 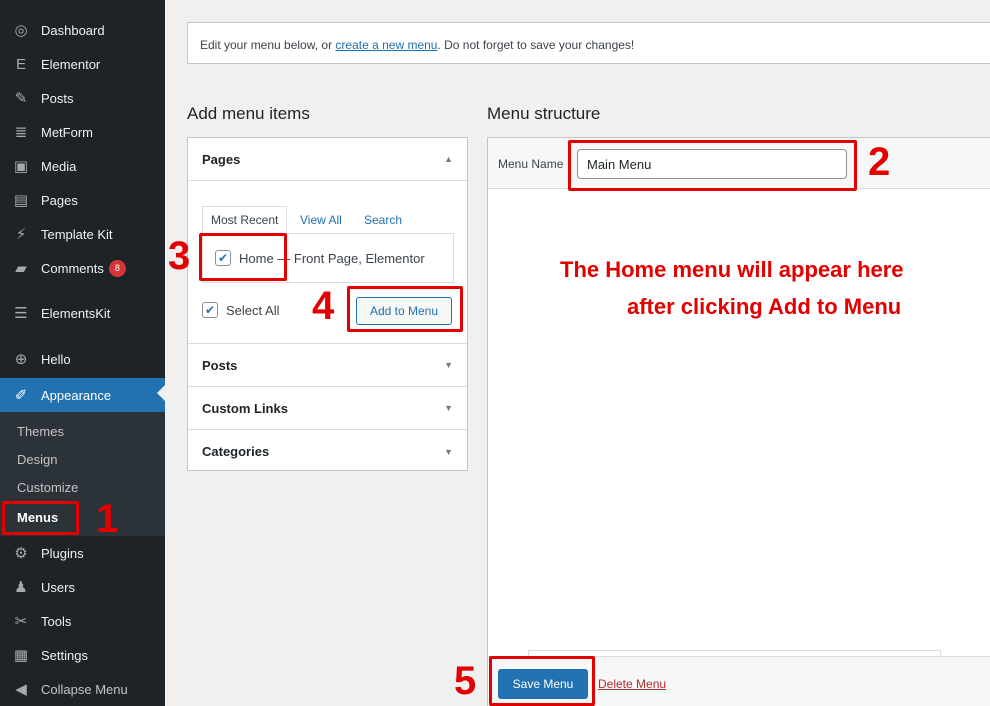 I want to click on sidebar-item-settings: ▦ Settings, so click(x=82, y=655).